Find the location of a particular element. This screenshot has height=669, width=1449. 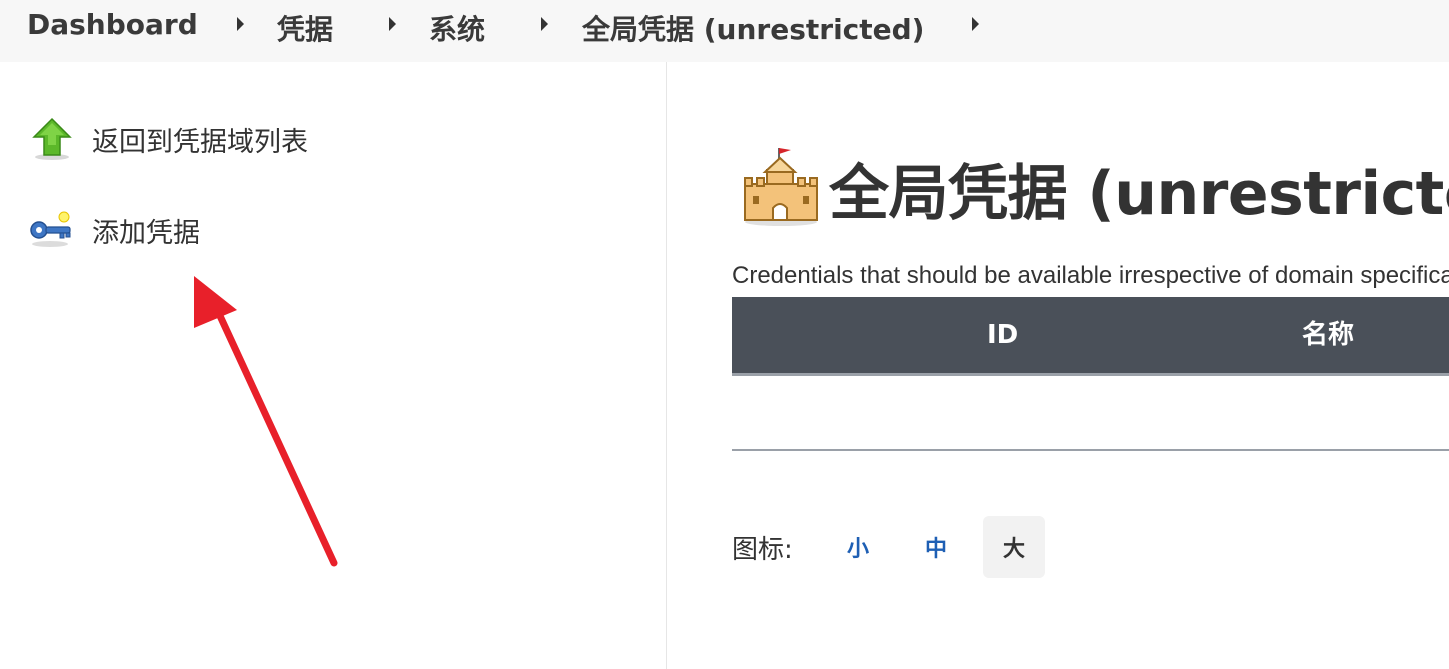

table-bottom-border is located at coordinates (1090, 450).